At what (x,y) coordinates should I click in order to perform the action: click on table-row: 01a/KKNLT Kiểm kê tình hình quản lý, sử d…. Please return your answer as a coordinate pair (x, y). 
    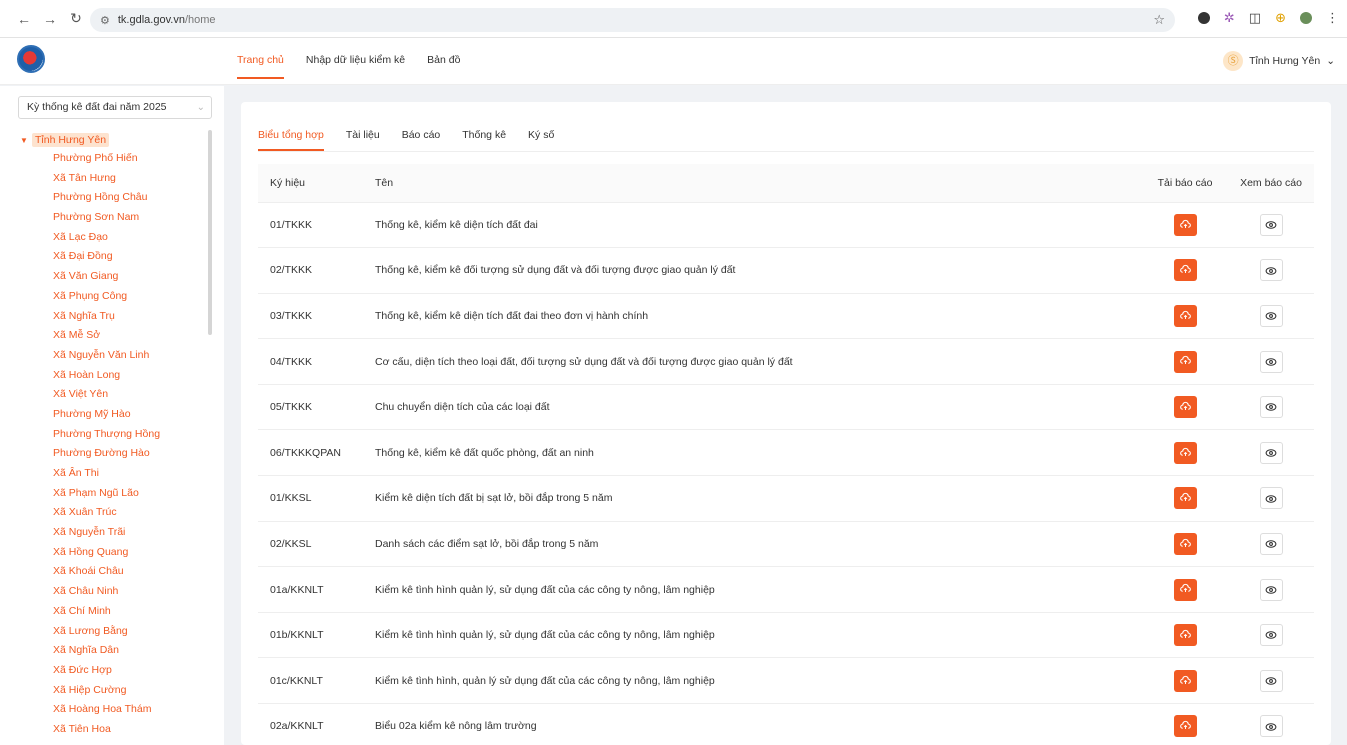
    Looking at the image, I should click on (786, 589).